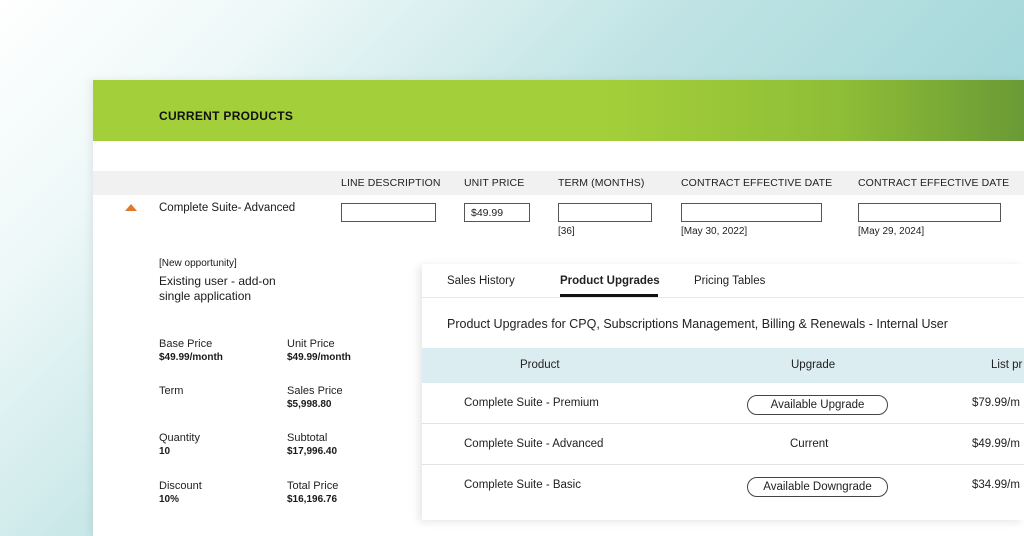 This screenshot has width=1024, height=536. What do you see at coordinates (522, 485) in the screenshot?
I see `row-product: Complete Suite - Basic` at bounding box center [522, 485].